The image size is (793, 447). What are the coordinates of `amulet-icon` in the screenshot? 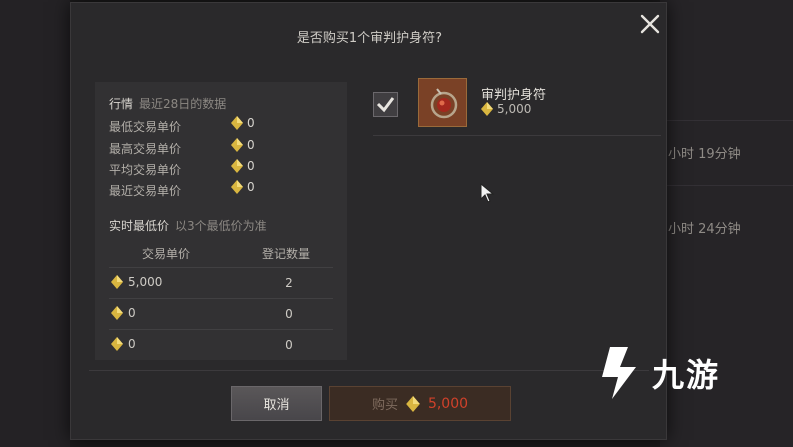 It's located at (442, 102).